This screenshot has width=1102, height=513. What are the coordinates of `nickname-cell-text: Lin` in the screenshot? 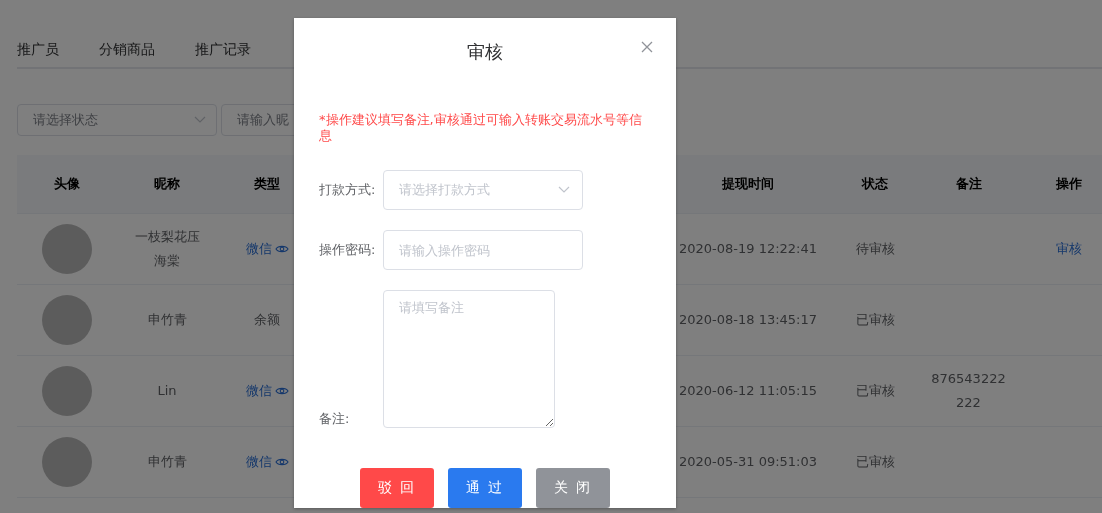 It's located at (167, 391).